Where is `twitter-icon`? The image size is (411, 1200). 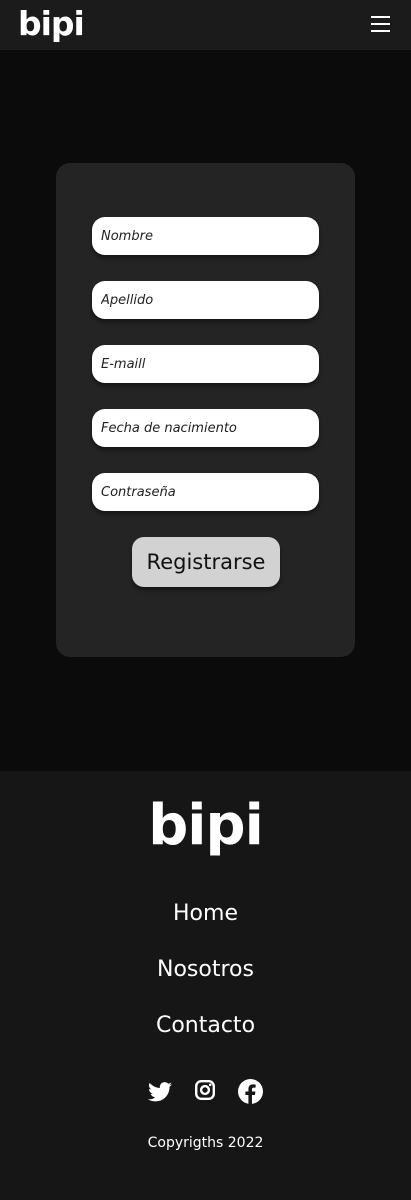 twitter-icon is located at coordinates (160, 1096).